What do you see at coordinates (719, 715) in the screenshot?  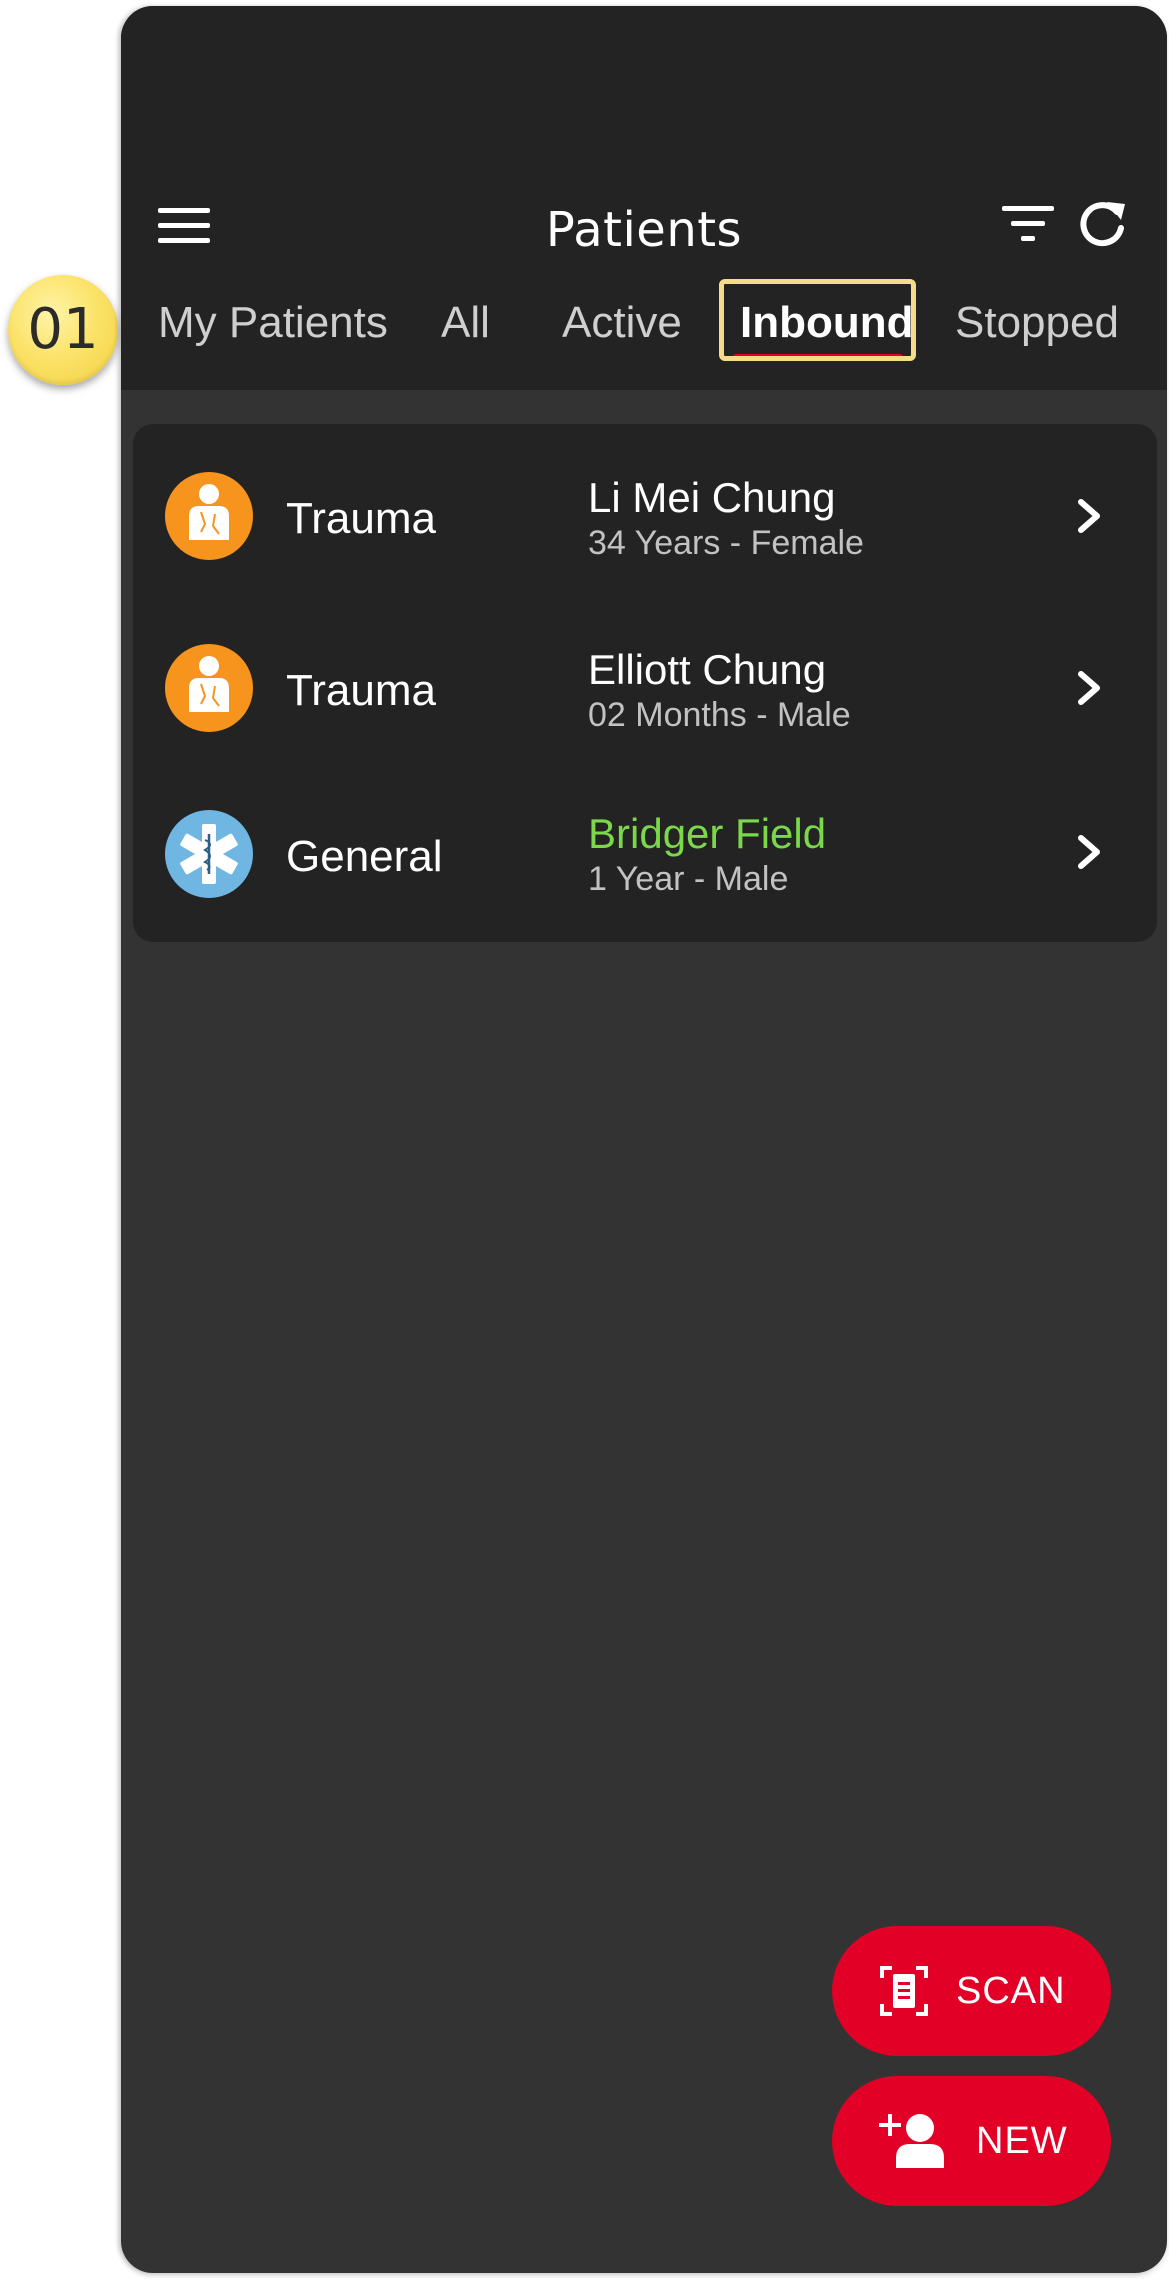 I see `patient-age-sex: 02 Months - Male` at bounding box center [719, 715].